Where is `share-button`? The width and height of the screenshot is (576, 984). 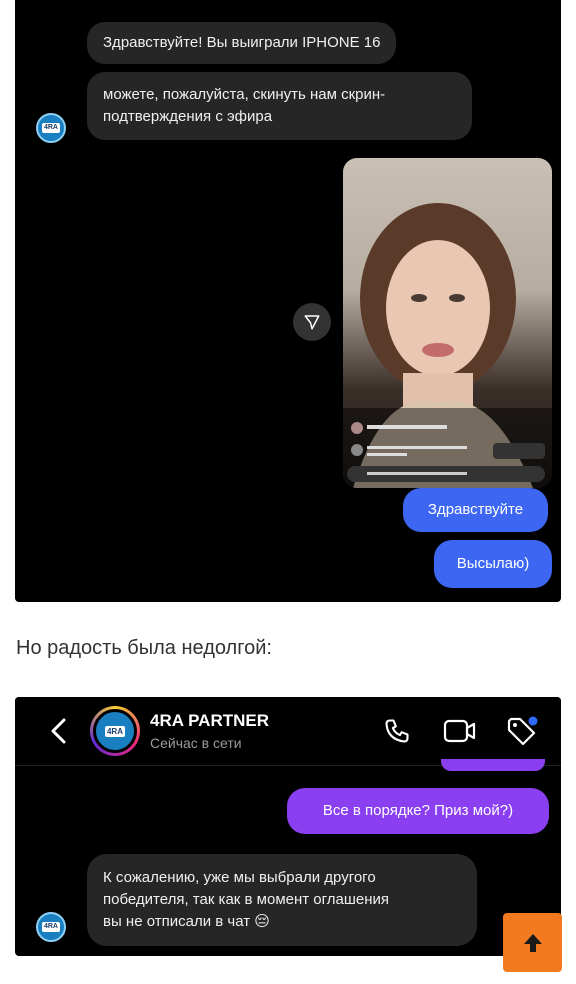
share-button is located at coordinates (312, 322).